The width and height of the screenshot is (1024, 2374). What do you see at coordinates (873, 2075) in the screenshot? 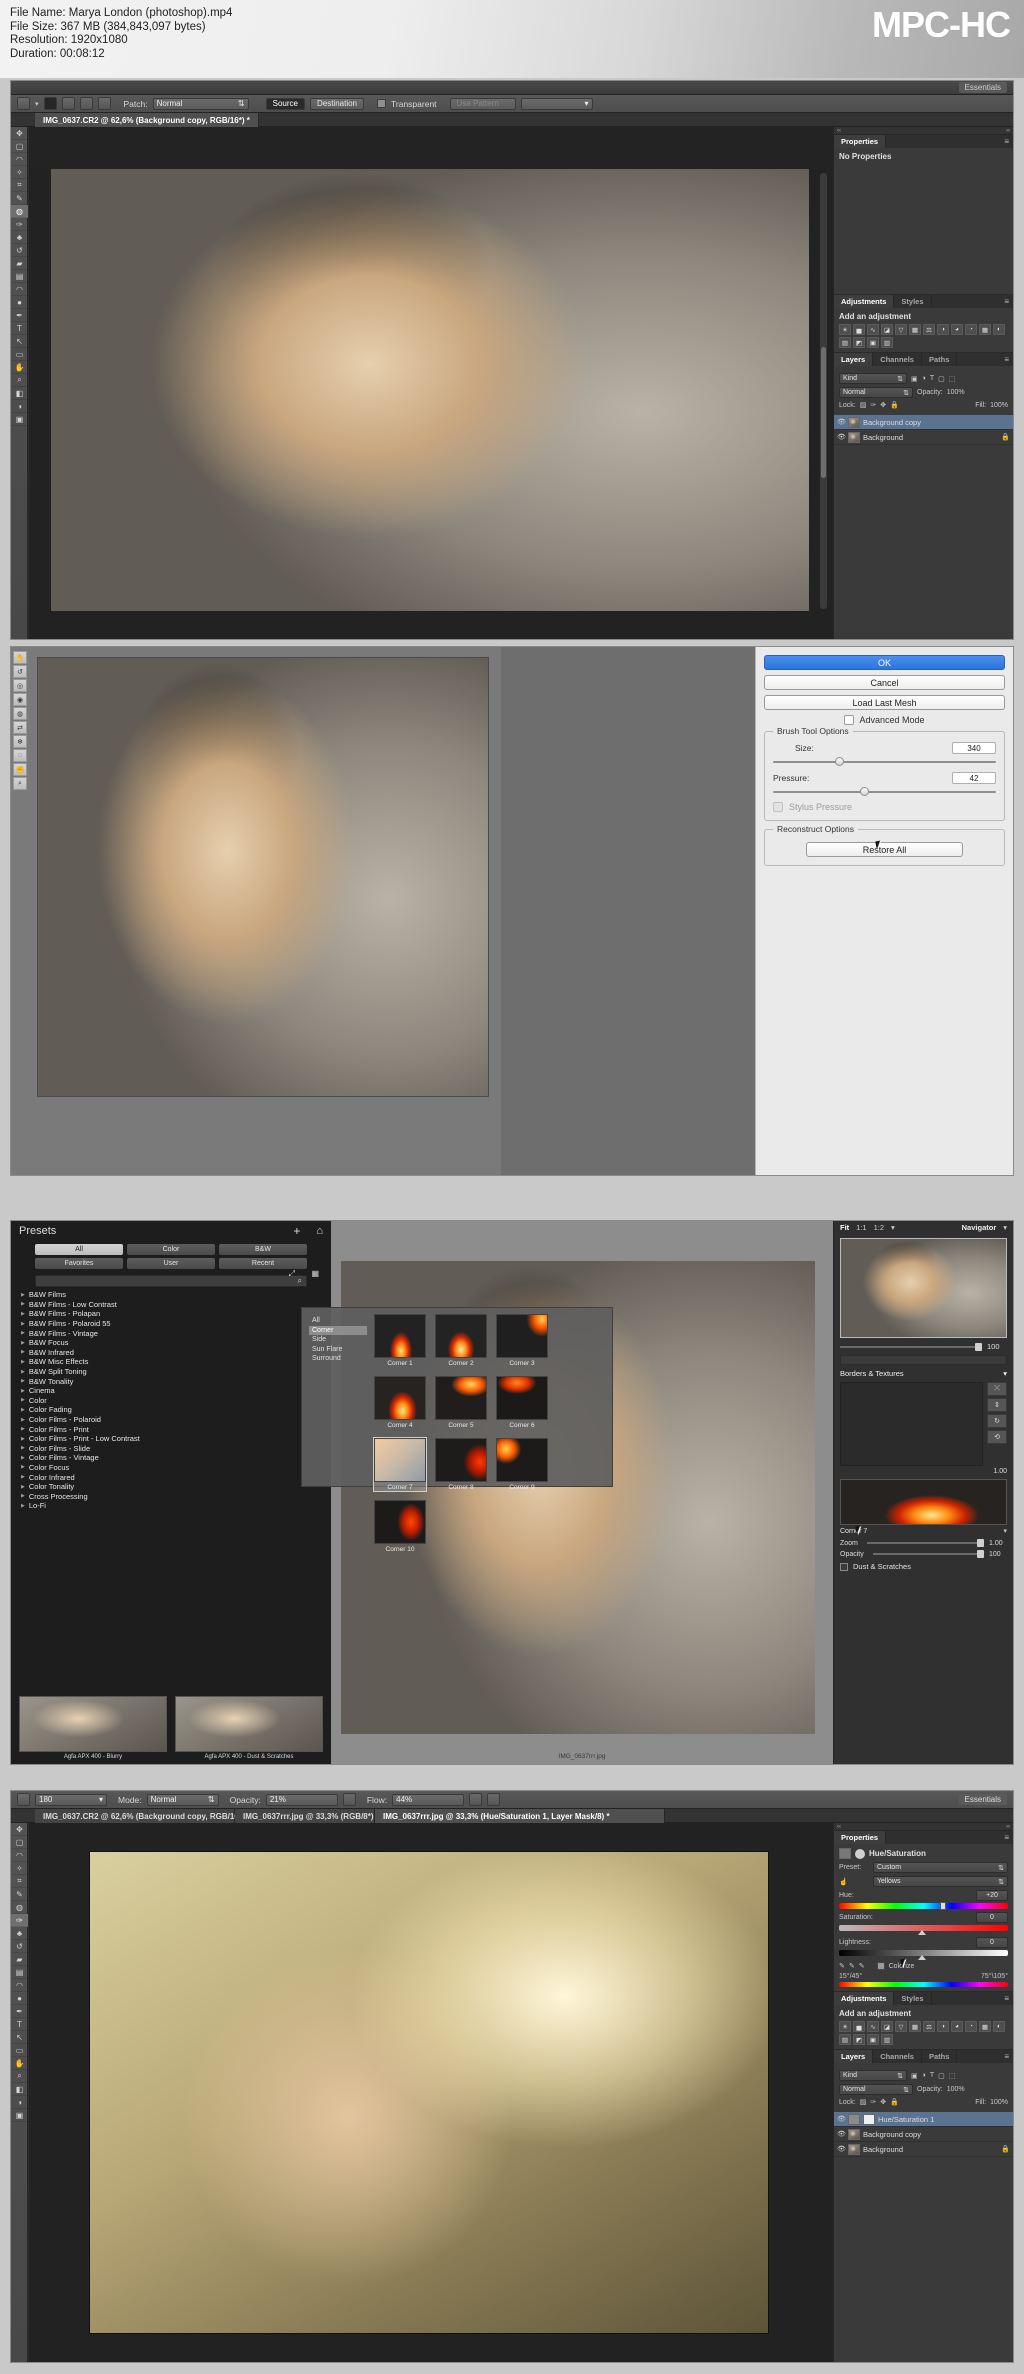
I see `layer-filter-select-4: Kind ⇅` at bounding box center [873, 2075].